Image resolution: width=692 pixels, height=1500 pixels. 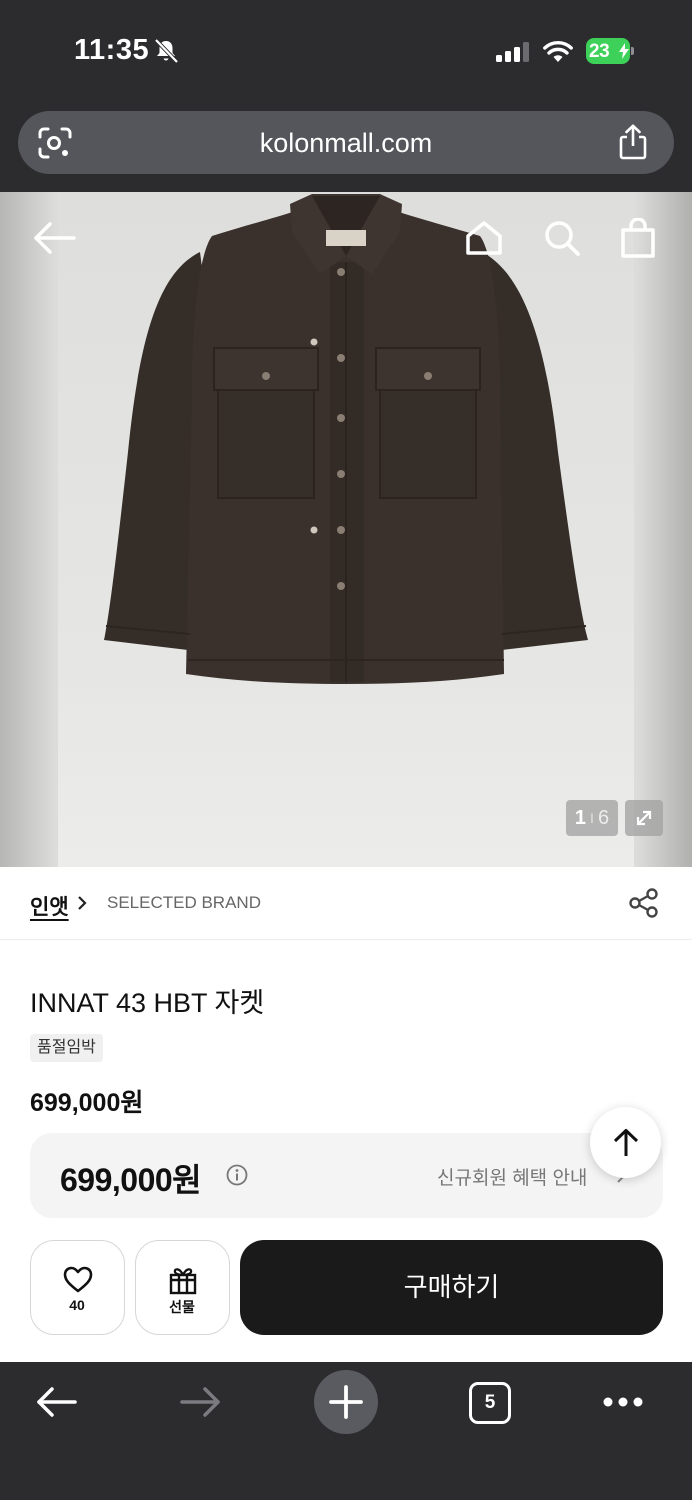 I want to click on back-arrow-icon, so click(x=54, y=238).